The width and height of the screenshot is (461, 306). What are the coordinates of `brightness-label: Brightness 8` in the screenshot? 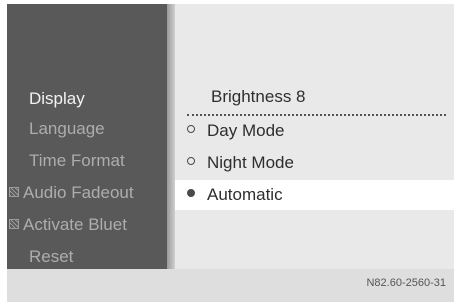 It's located at (258, 96).